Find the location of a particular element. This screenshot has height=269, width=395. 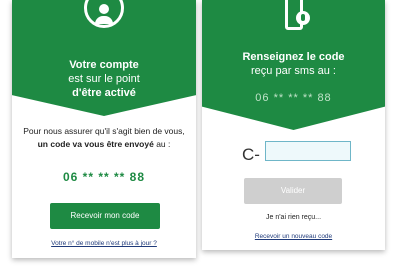

user-circle-icon is located at coordinates (104, 14).